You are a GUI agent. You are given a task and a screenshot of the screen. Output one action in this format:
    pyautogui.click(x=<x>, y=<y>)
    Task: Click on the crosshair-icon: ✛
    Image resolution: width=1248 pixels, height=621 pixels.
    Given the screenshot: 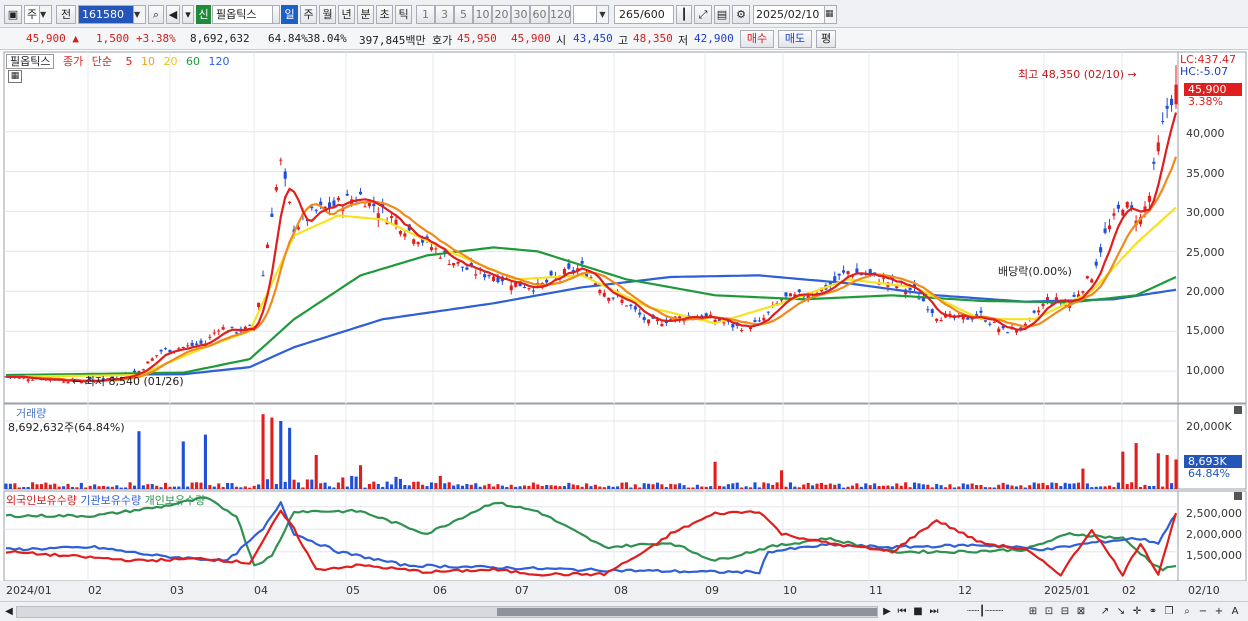 What is the action you would take?
    pyautogui.click(x=1137, y=611)
    